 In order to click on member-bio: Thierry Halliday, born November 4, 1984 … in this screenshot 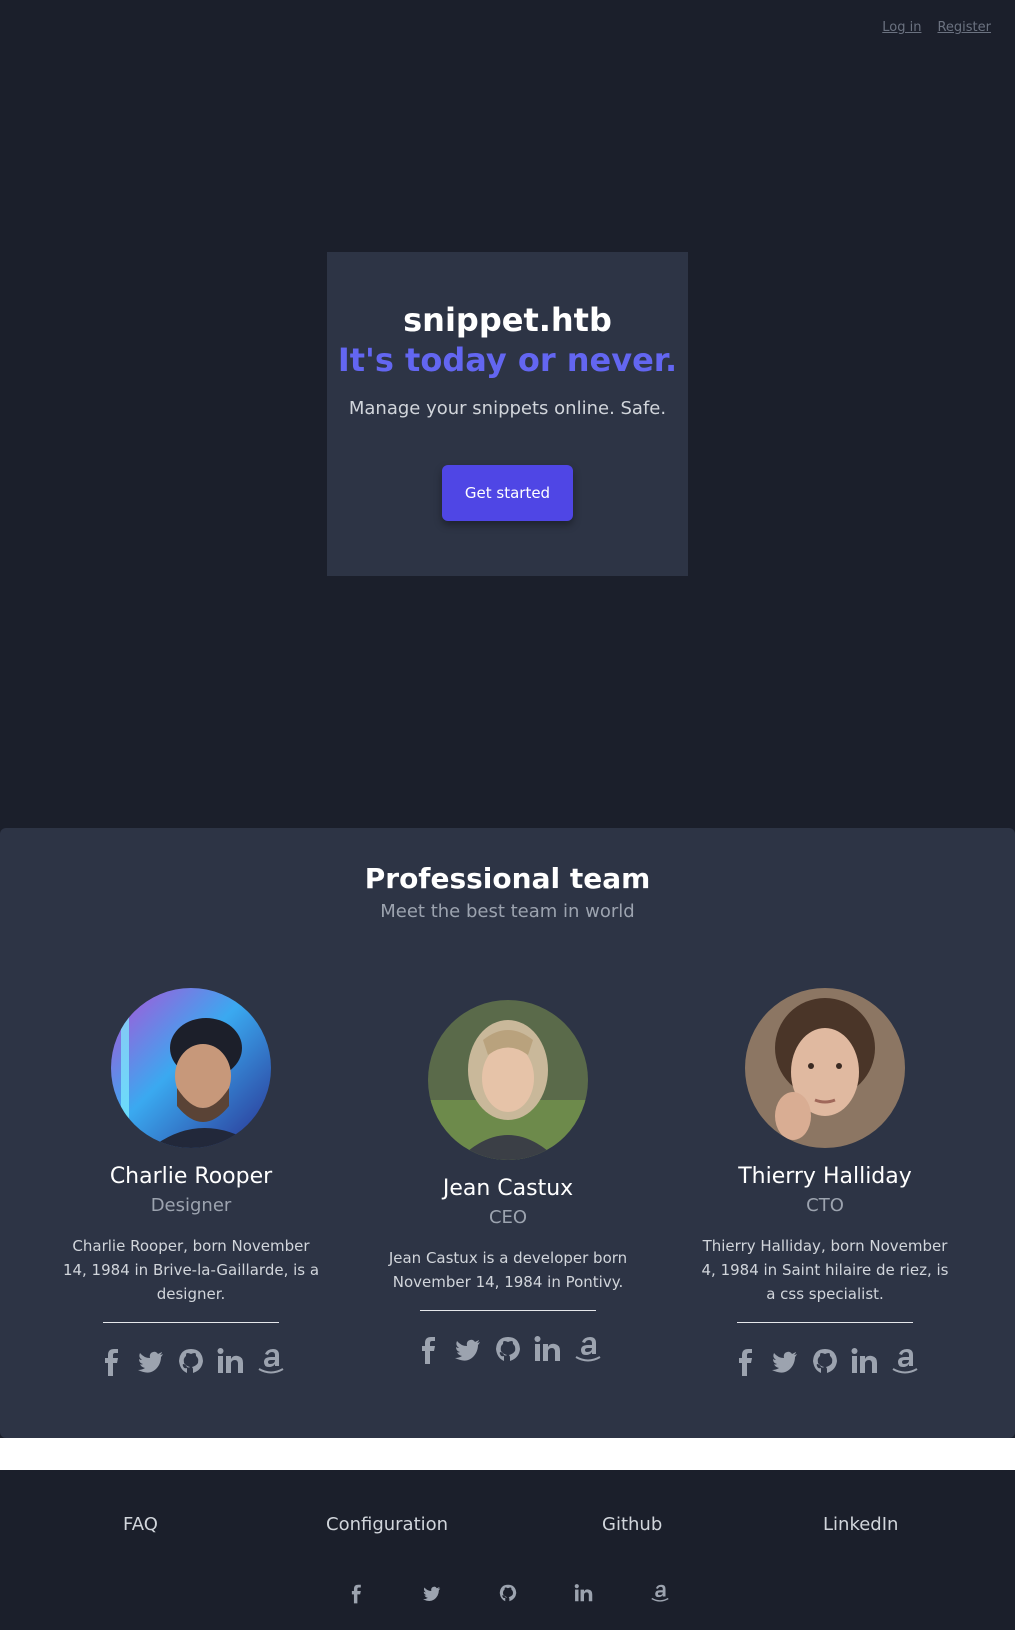, I will do `click(825, 1270)`.